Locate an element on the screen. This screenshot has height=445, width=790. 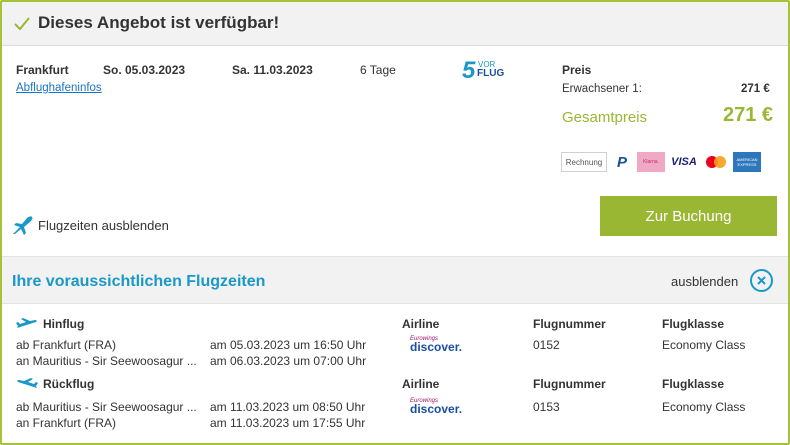
adult-price-label: Erwachsener 1: is located at coordinates (602, 89).